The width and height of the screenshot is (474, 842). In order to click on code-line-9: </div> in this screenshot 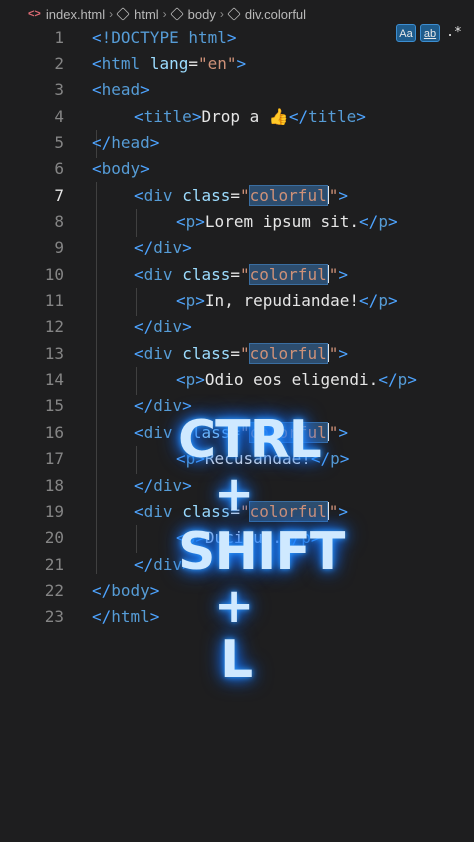, I will do `click(163, 248)`.